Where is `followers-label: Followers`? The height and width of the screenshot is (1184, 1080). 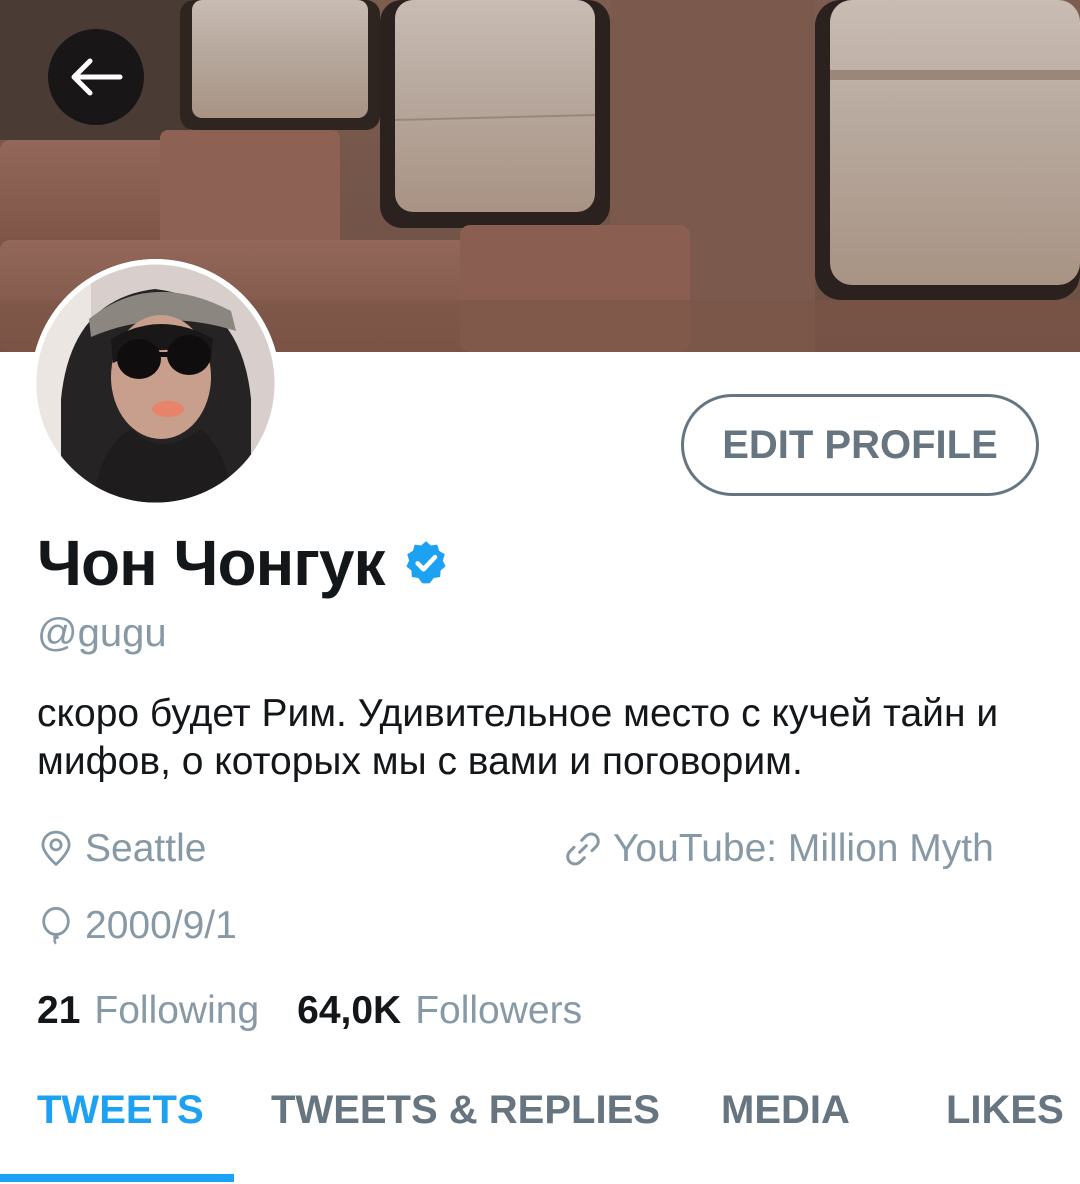
followers-label: Followers is located at coordinates (499, 1010).